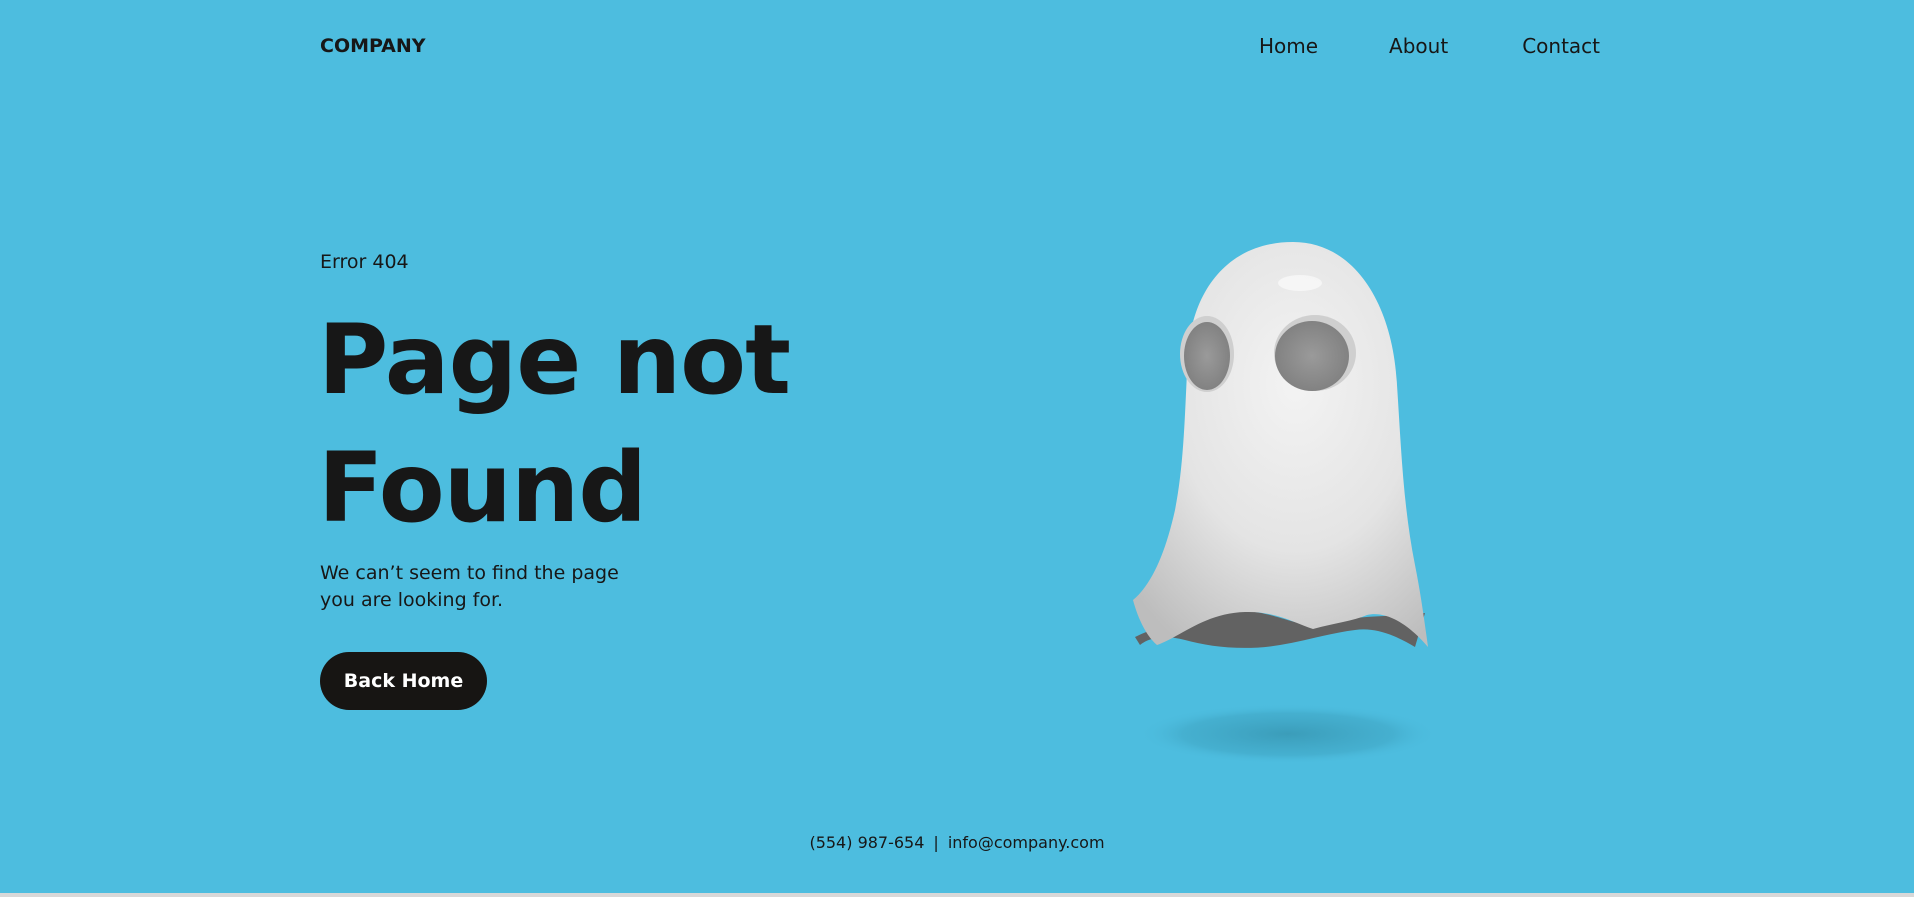 Image resolution: width=1914 pixels, height=897 pixels. I want to click on page-title: Page not Found, so click(578, 424).